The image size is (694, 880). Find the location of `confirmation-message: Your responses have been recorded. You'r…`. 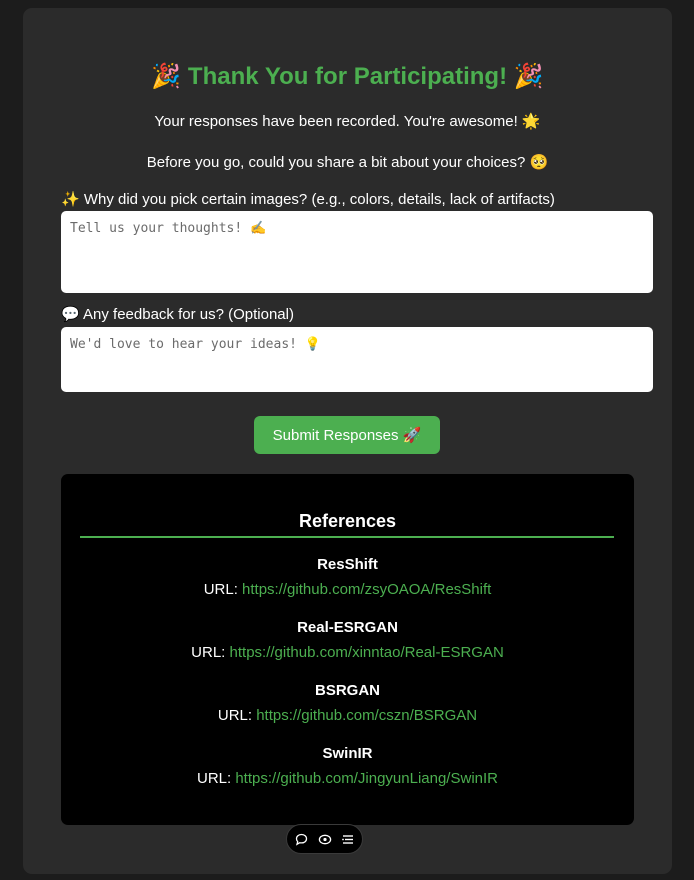

confirmation-message: Your responses have been recorded. You'r… is located at coordinates (347, 121).